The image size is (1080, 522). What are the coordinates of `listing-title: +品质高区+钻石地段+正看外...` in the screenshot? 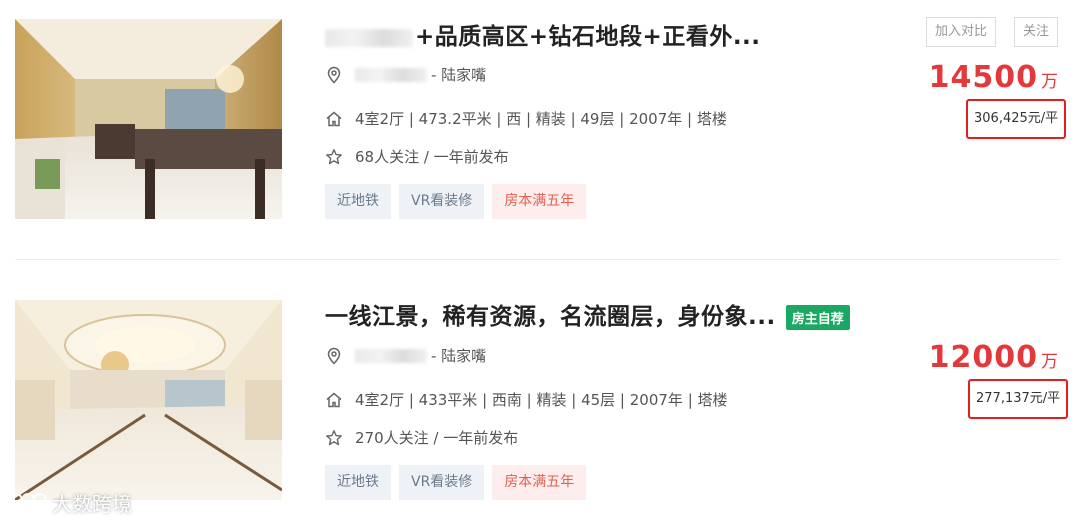 It's located at (543, 34).